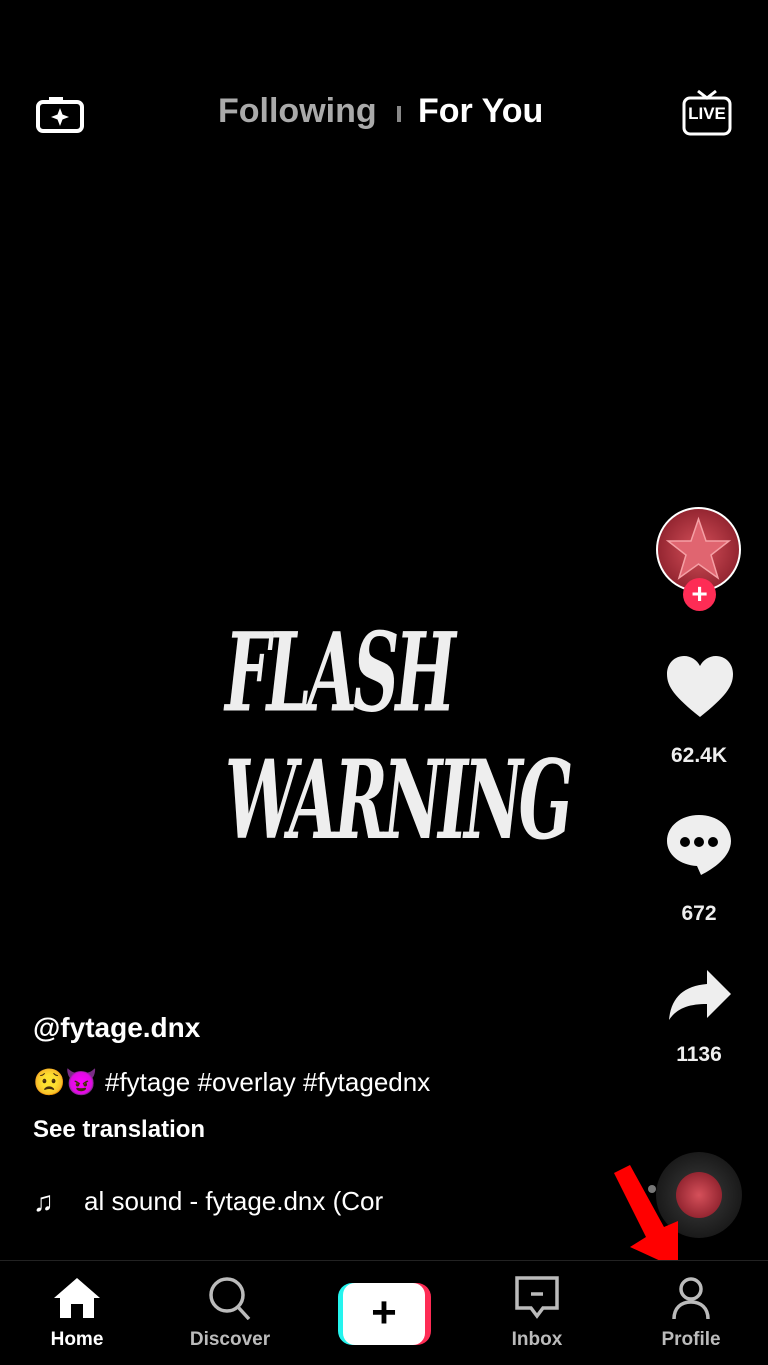 This screenshot has width=768, height=1365. Describe the element at coordinates (116, 1028) in the screenshot. I see `username: @fytage.dnx` at that location.